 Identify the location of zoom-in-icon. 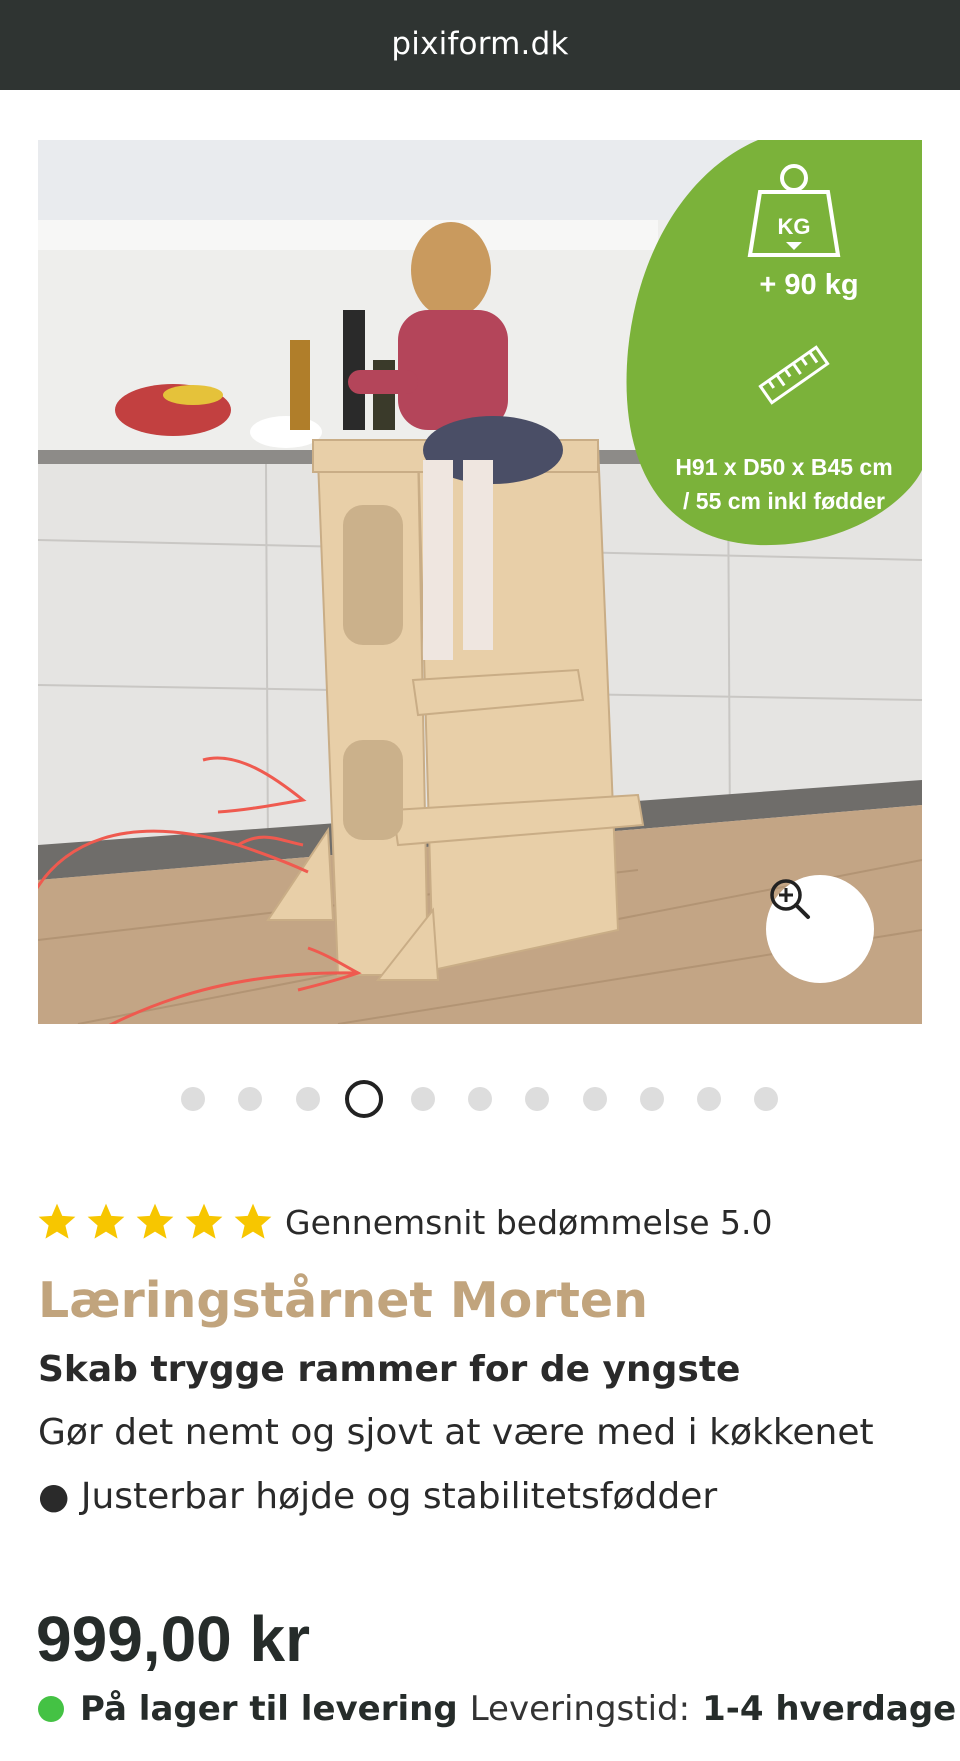
(790, 899).